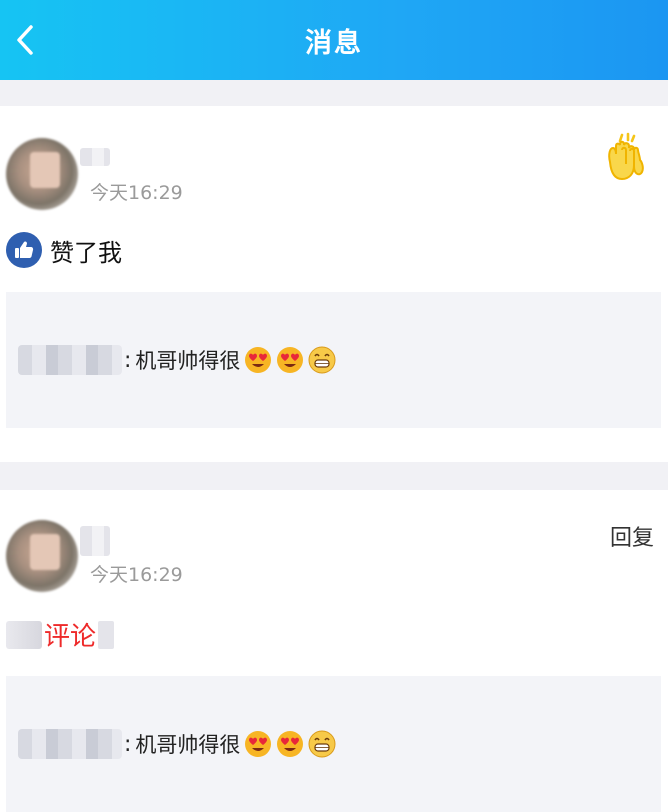 The width and height of the screenshot is (668, 812). Describe the element at coordinates (334, 43) in the screenshot. I see `page-title: 消息` at that location.